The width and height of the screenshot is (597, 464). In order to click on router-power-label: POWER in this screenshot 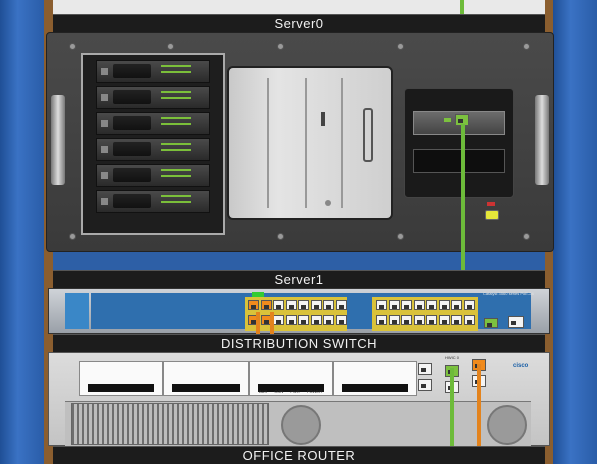, I will do `click(314, 391)`.